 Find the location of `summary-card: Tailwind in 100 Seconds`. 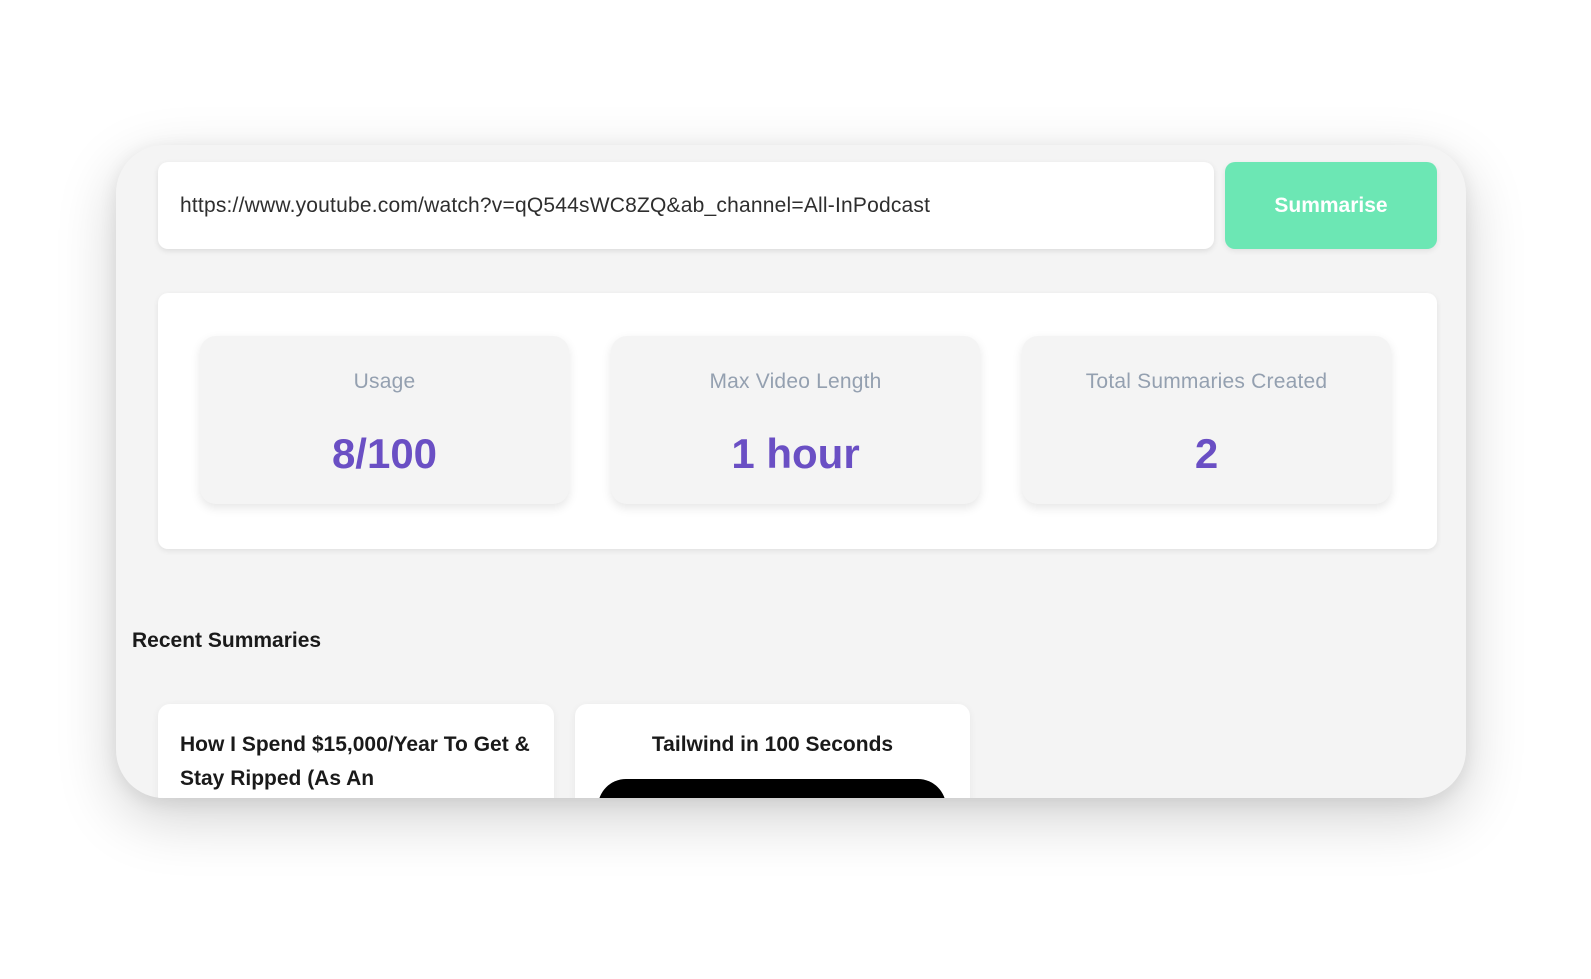

summary-card: Tailwind in 100 Seconds is located at coordinates (772, 751).